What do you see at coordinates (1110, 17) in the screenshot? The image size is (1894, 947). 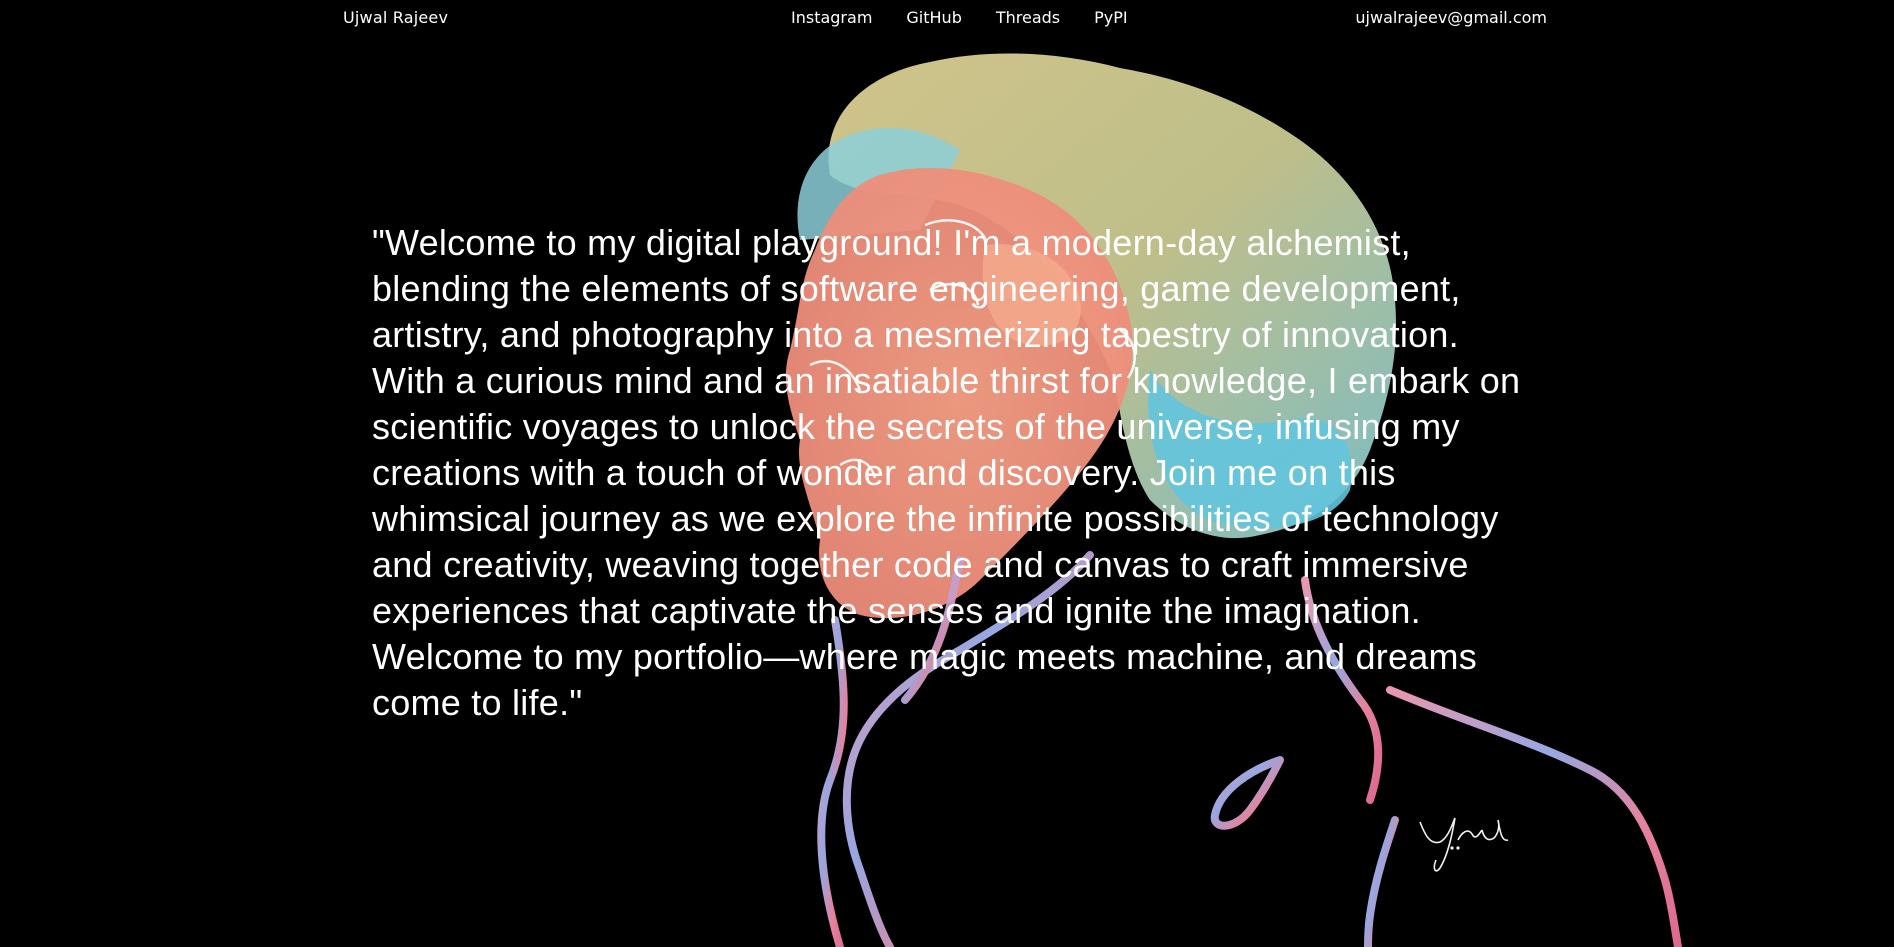 I see `nav-link-pypi: PyPI` at bounding box center [1110, 17].